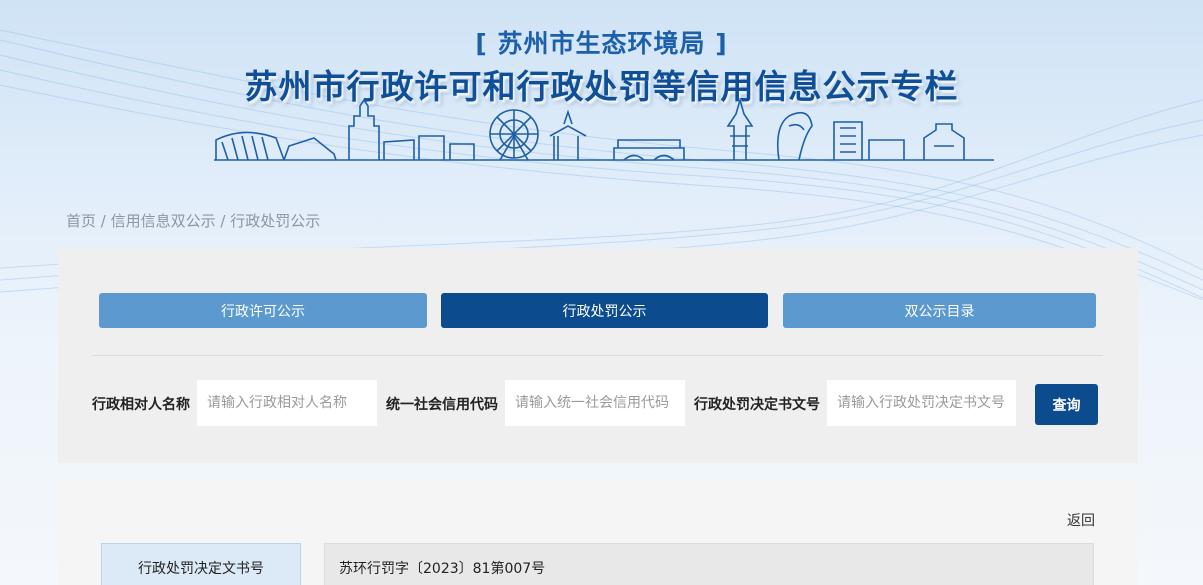 This screenshot has width=1203, height=585. I want to click on party-name-input, so click(287, 403).